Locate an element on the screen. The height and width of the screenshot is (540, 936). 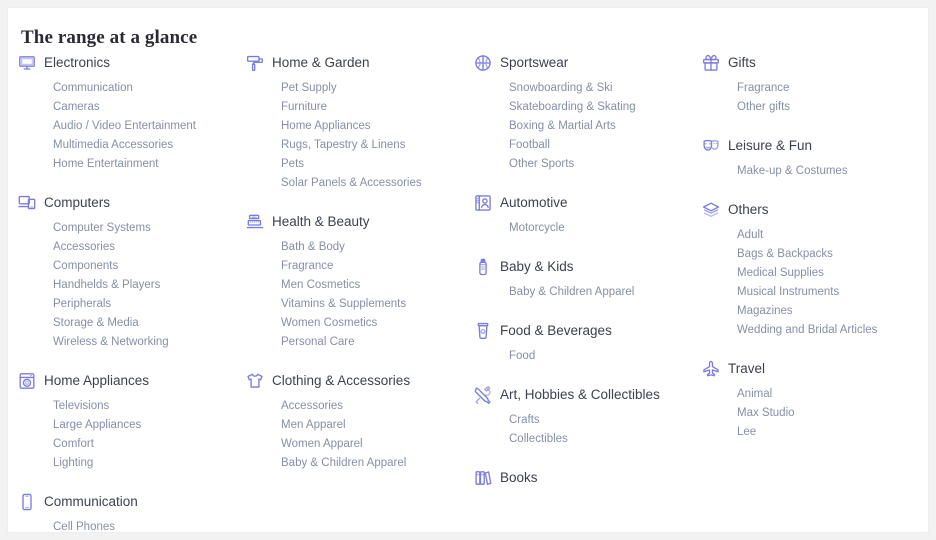
subcategory-link: Rugs, Tapestry & Linens is located at coordinates (360, 145).